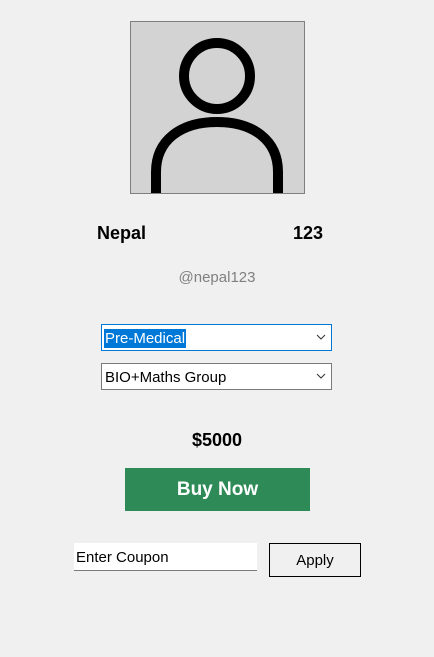  Describe the element at coordinates (216, 337) in the screenshot. I see `course-dropdown: Pre-Medical` at that location.